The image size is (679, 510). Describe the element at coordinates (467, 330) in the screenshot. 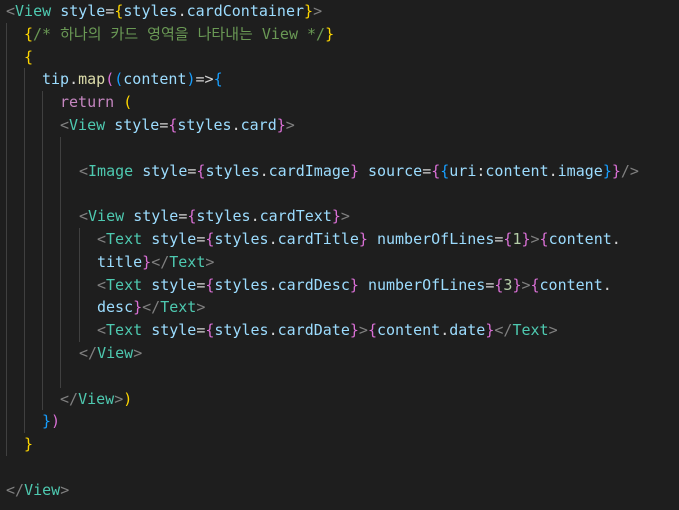

I see `code-token: date` at that location.